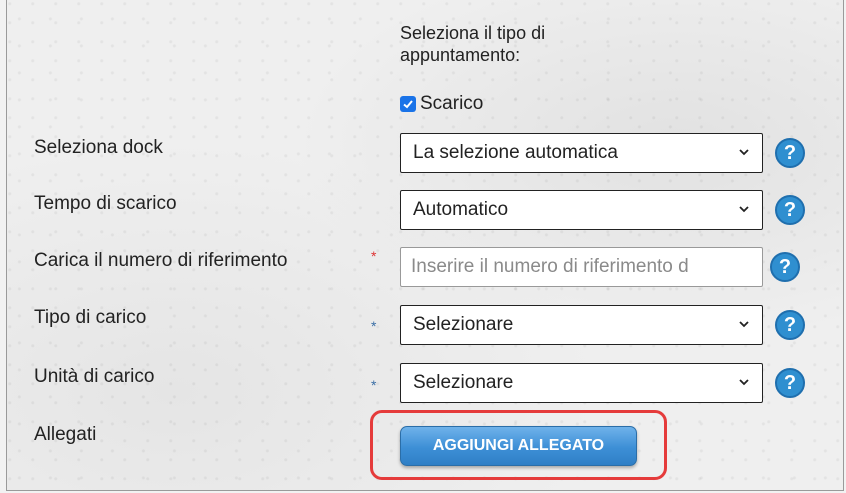  I want to click on unloading-time-select: Automatico, so click(581, 210).